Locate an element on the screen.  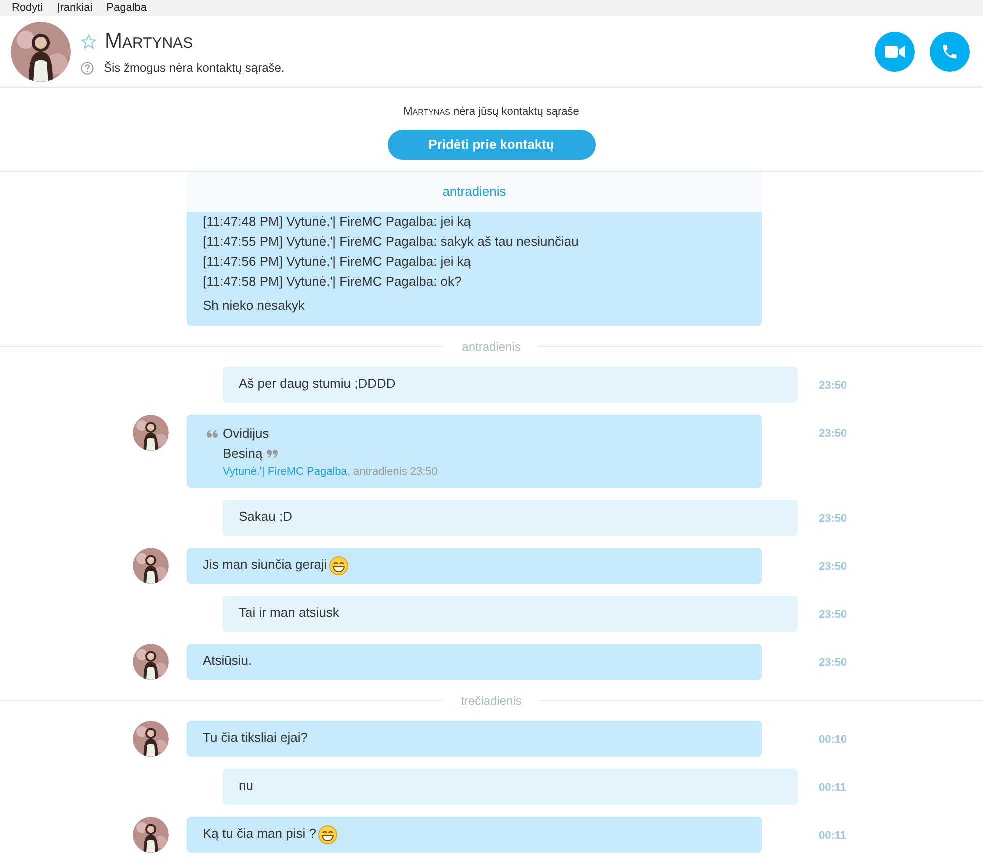
chat-log-bubble: [11:47:48 PM] Vytunė.'| FireMC Pagalba: jei ką [11:47:55 PM] Vytunė.'| FireMC Pagalba: sakyk aš tau nesiunčiau [11:47:56 PM] Vytunė.'| FireMC Pagalba: jei ką [11:47:58 PM] Vytunė.'| FireMC Pagalba: ok? Sh nieko nesakyk is located at coordinates (474, 269).